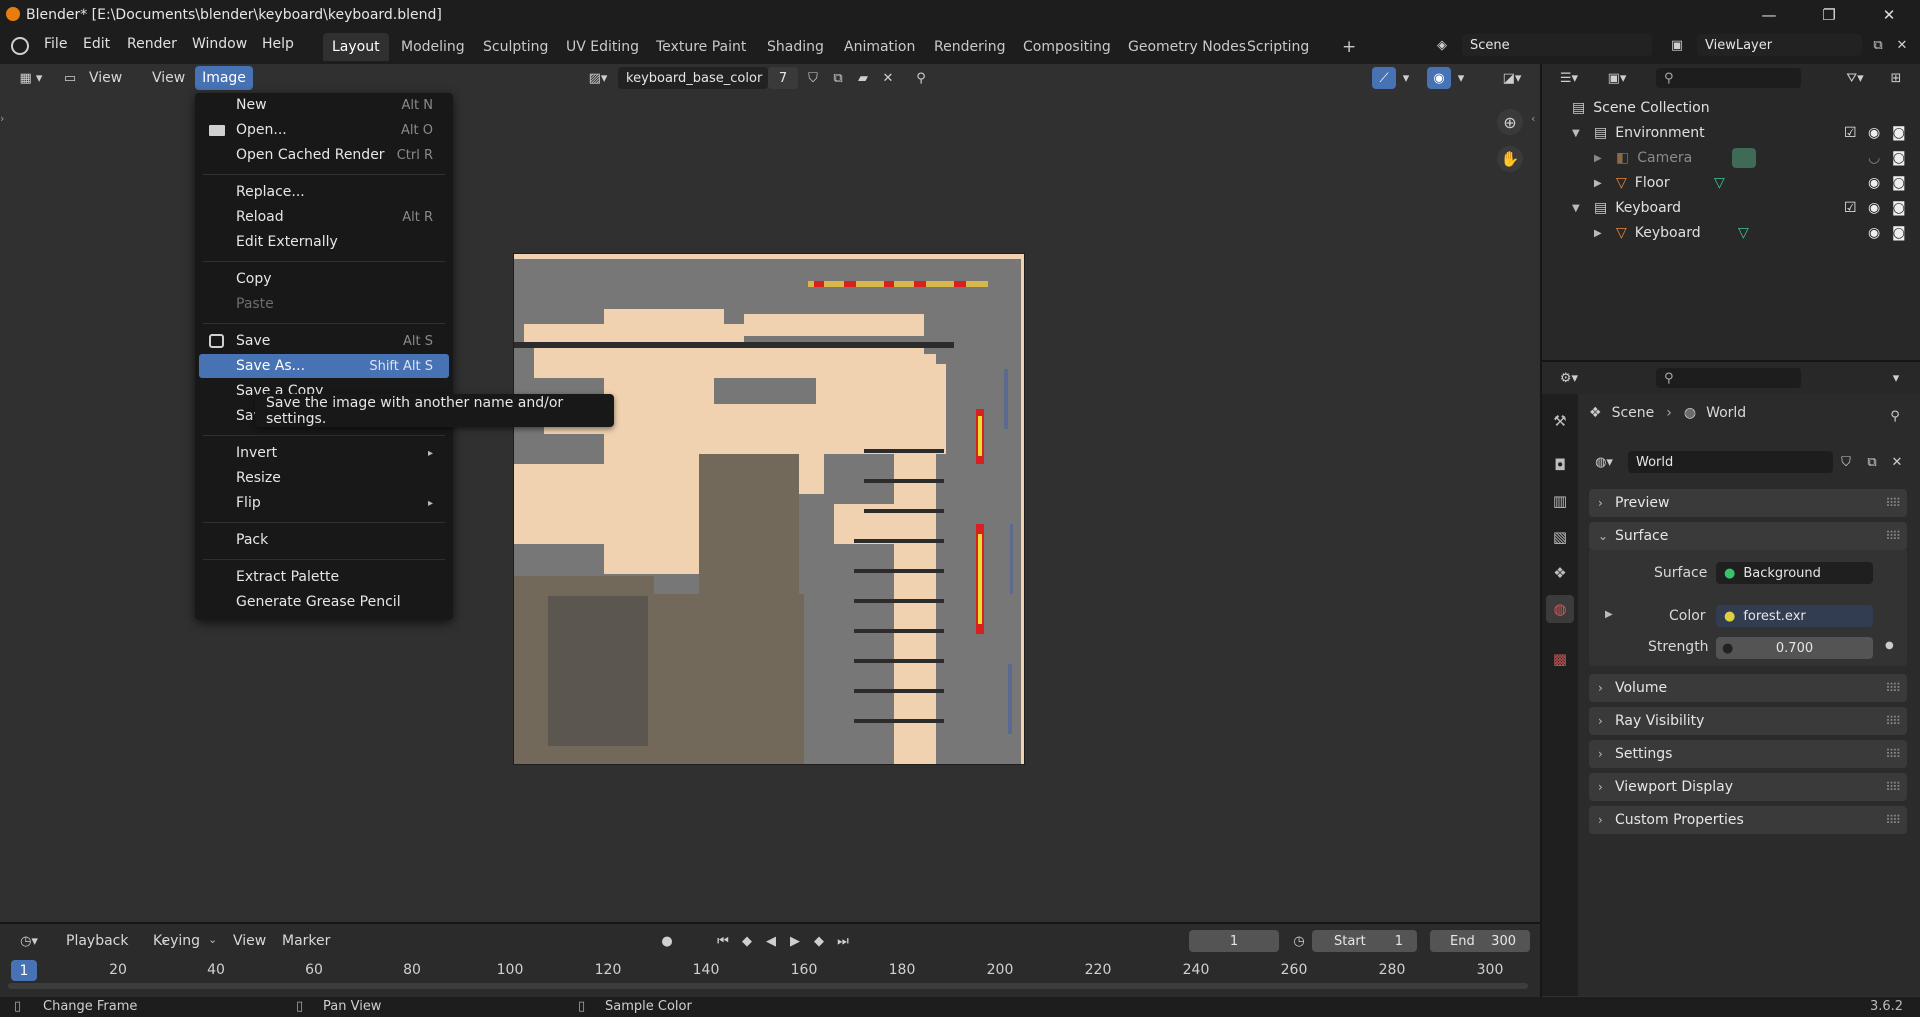 This screenshot has height=1017, width=1920. I want to click on menu-item-flip: Flip ▸, so click(324, 503).